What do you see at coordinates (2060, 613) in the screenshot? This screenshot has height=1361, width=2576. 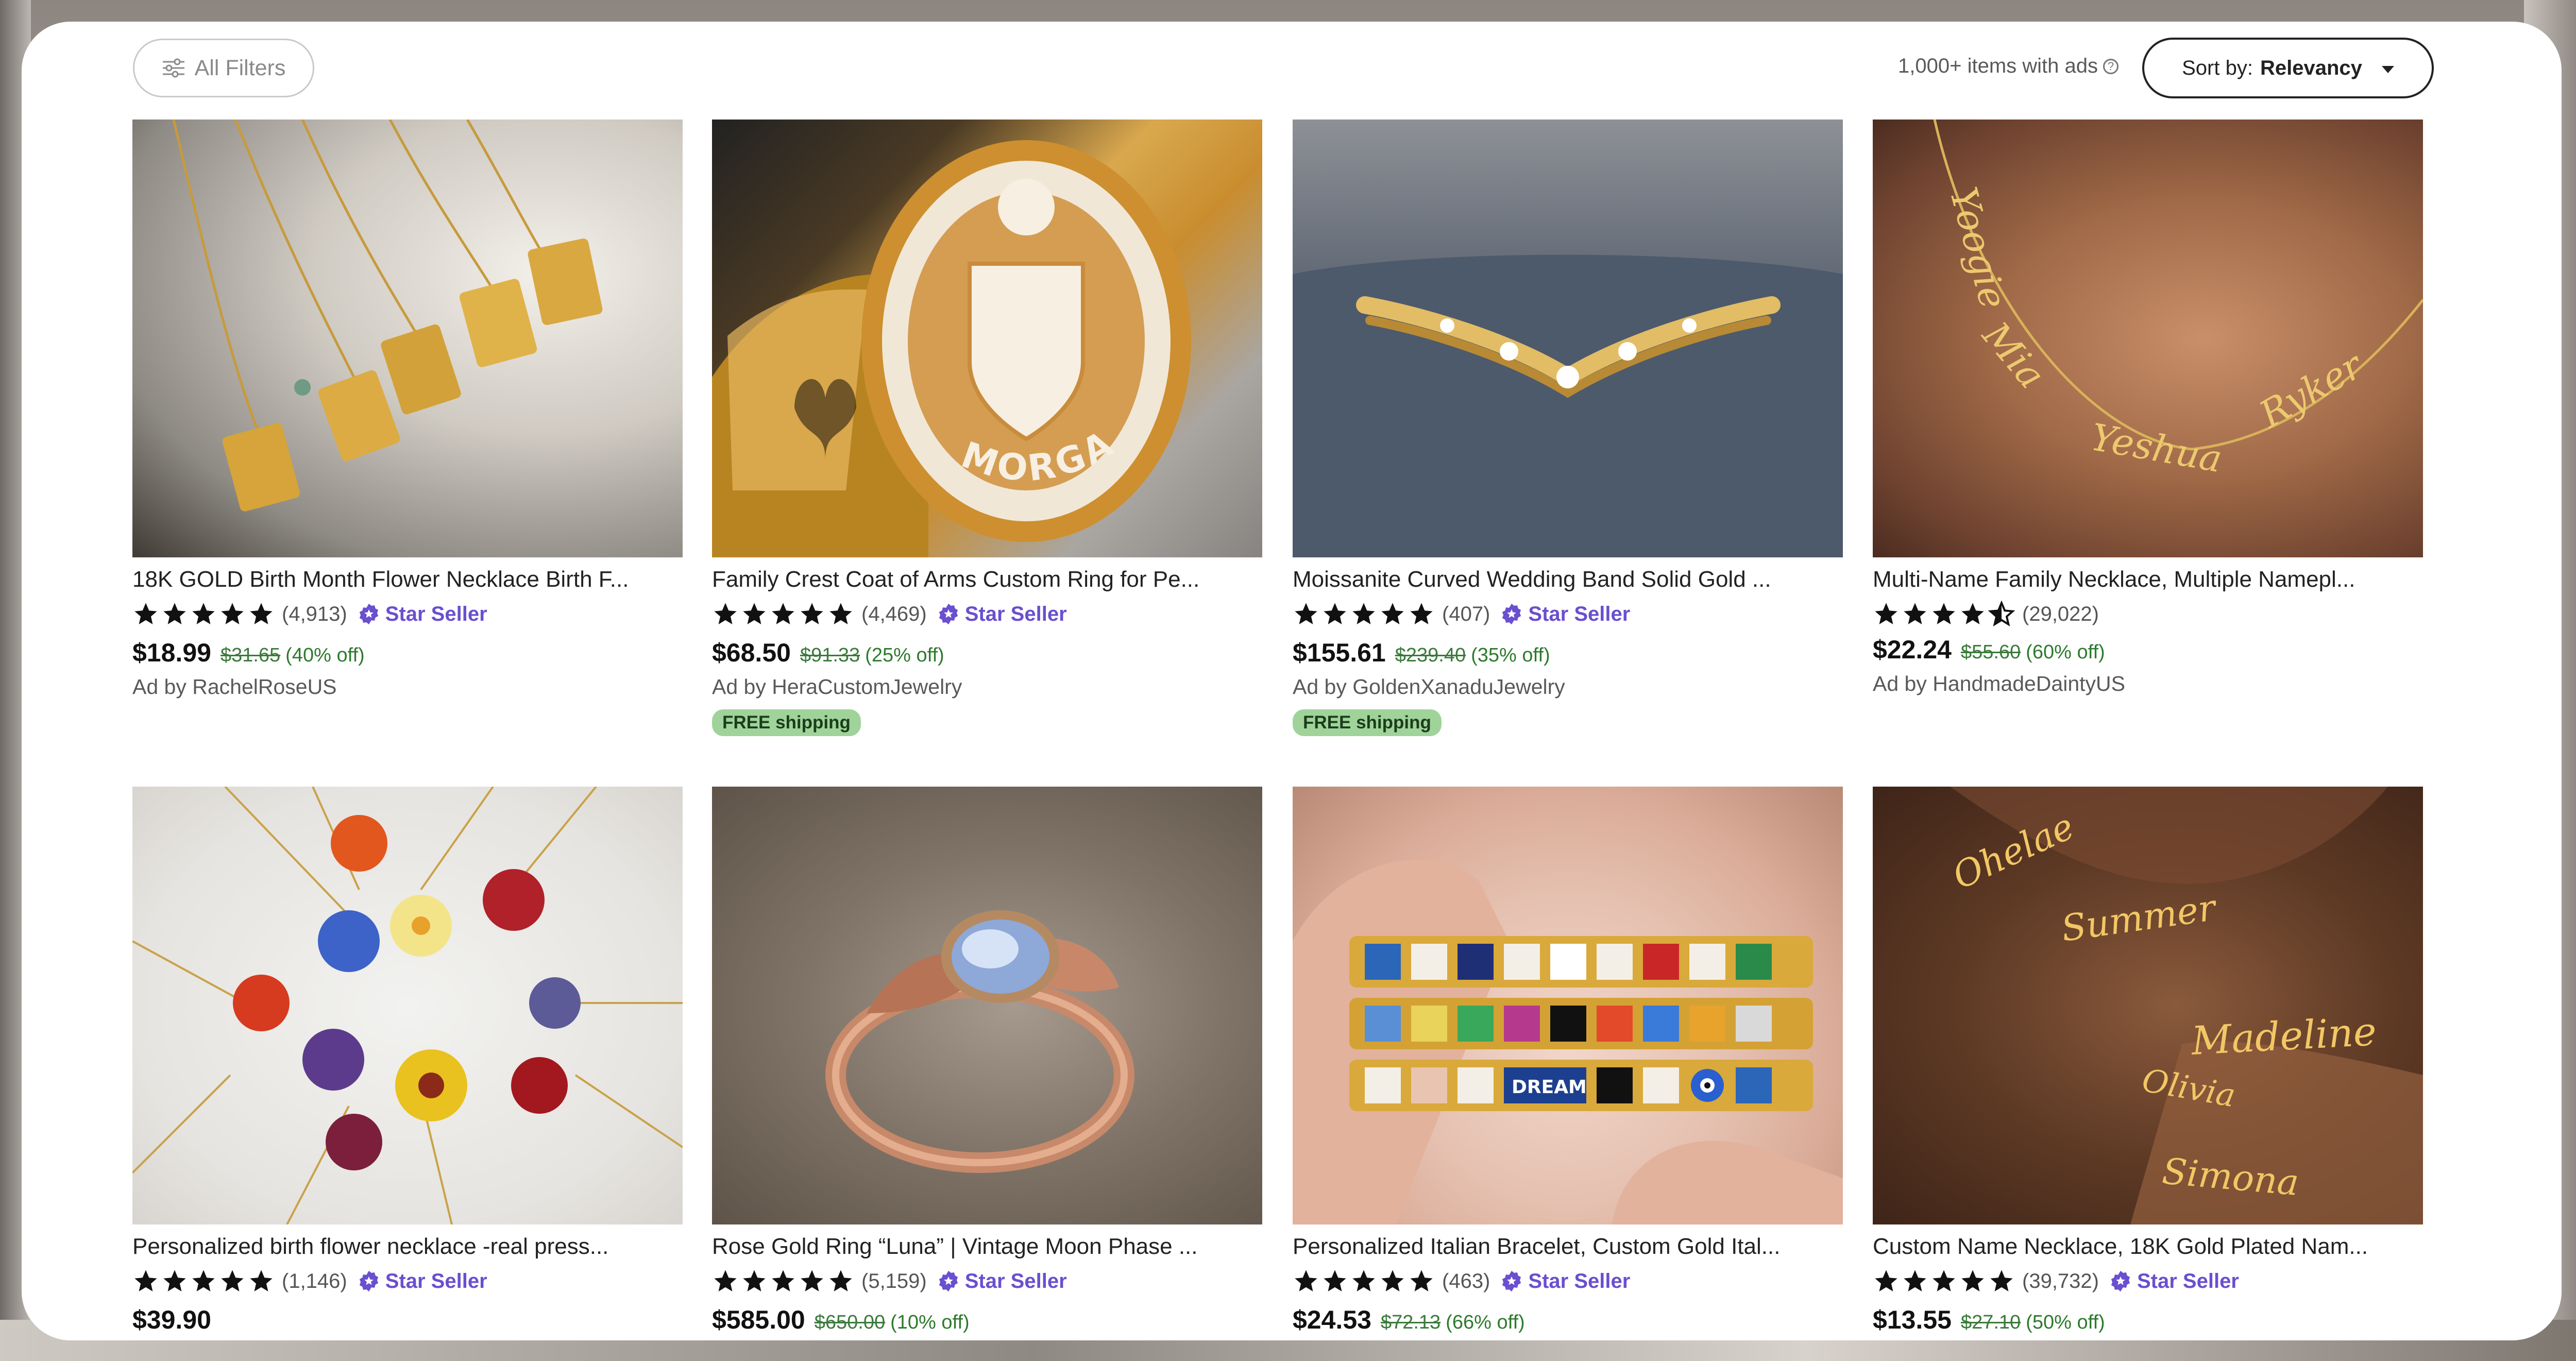 I see `review-count: (29,022)` at bounding box center [2060, 613].